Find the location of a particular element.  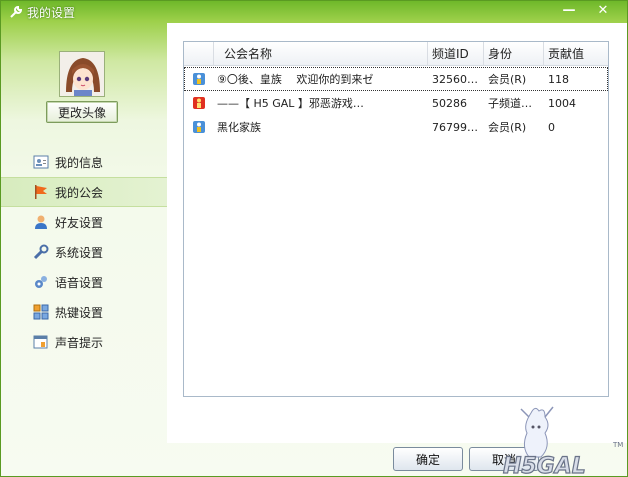

sidebar-item-voice-settings: 语音设置 is located at coordinates (84, 282).